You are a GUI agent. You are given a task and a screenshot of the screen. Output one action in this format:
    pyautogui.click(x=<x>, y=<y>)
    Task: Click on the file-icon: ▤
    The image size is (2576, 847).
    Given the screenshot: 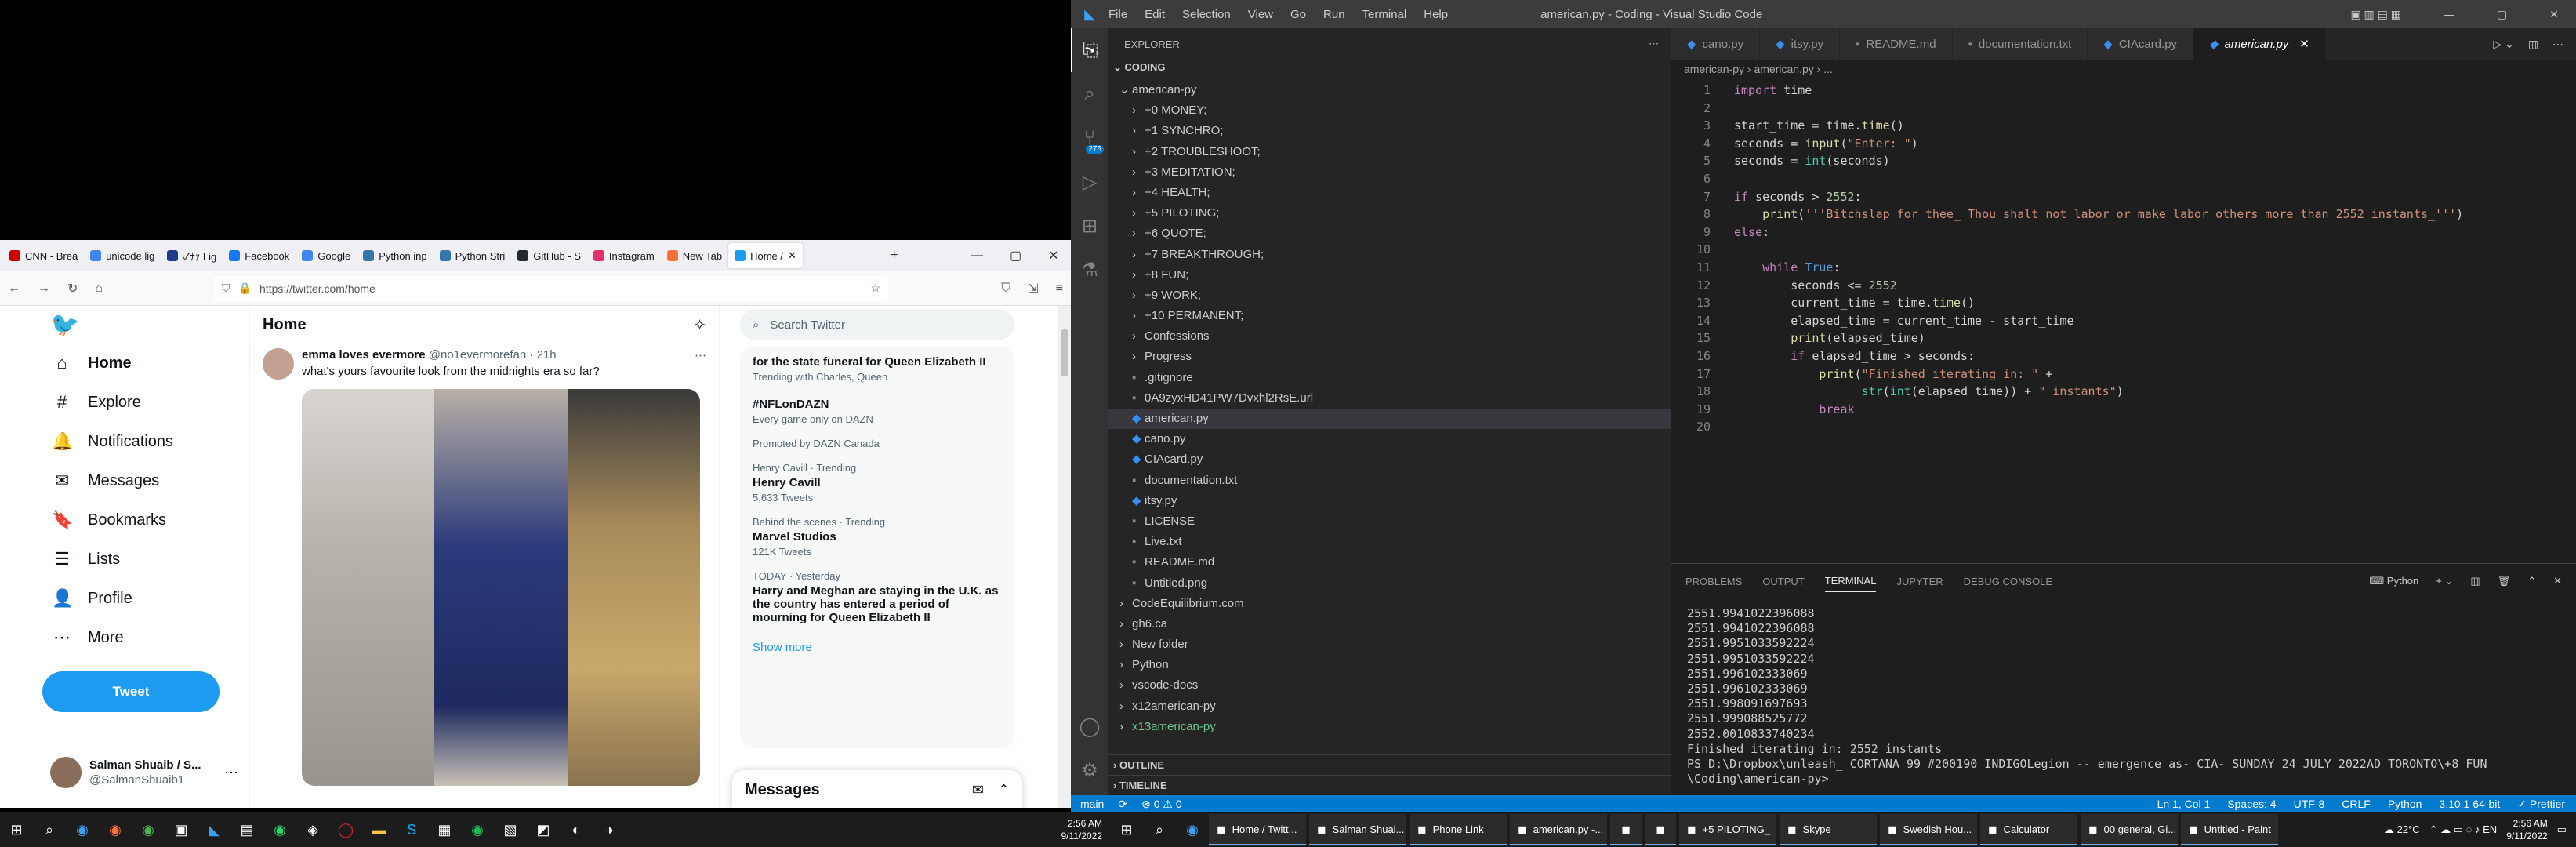 What is the action you would take?
    pyautogui.click(x=247, y=829)
    